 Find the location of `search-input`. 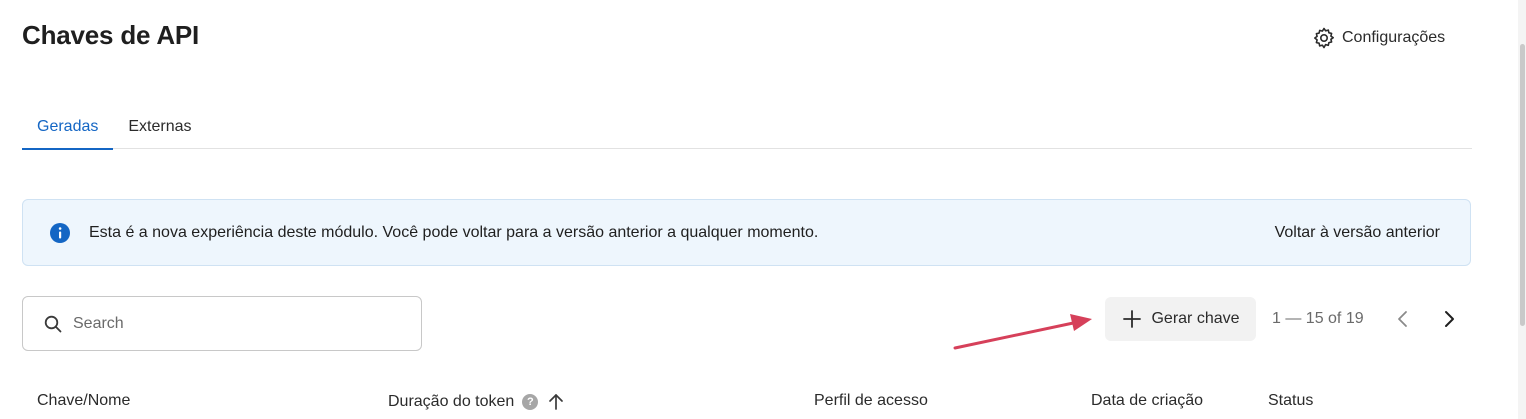

search-input is located at coordinates (233, 323).